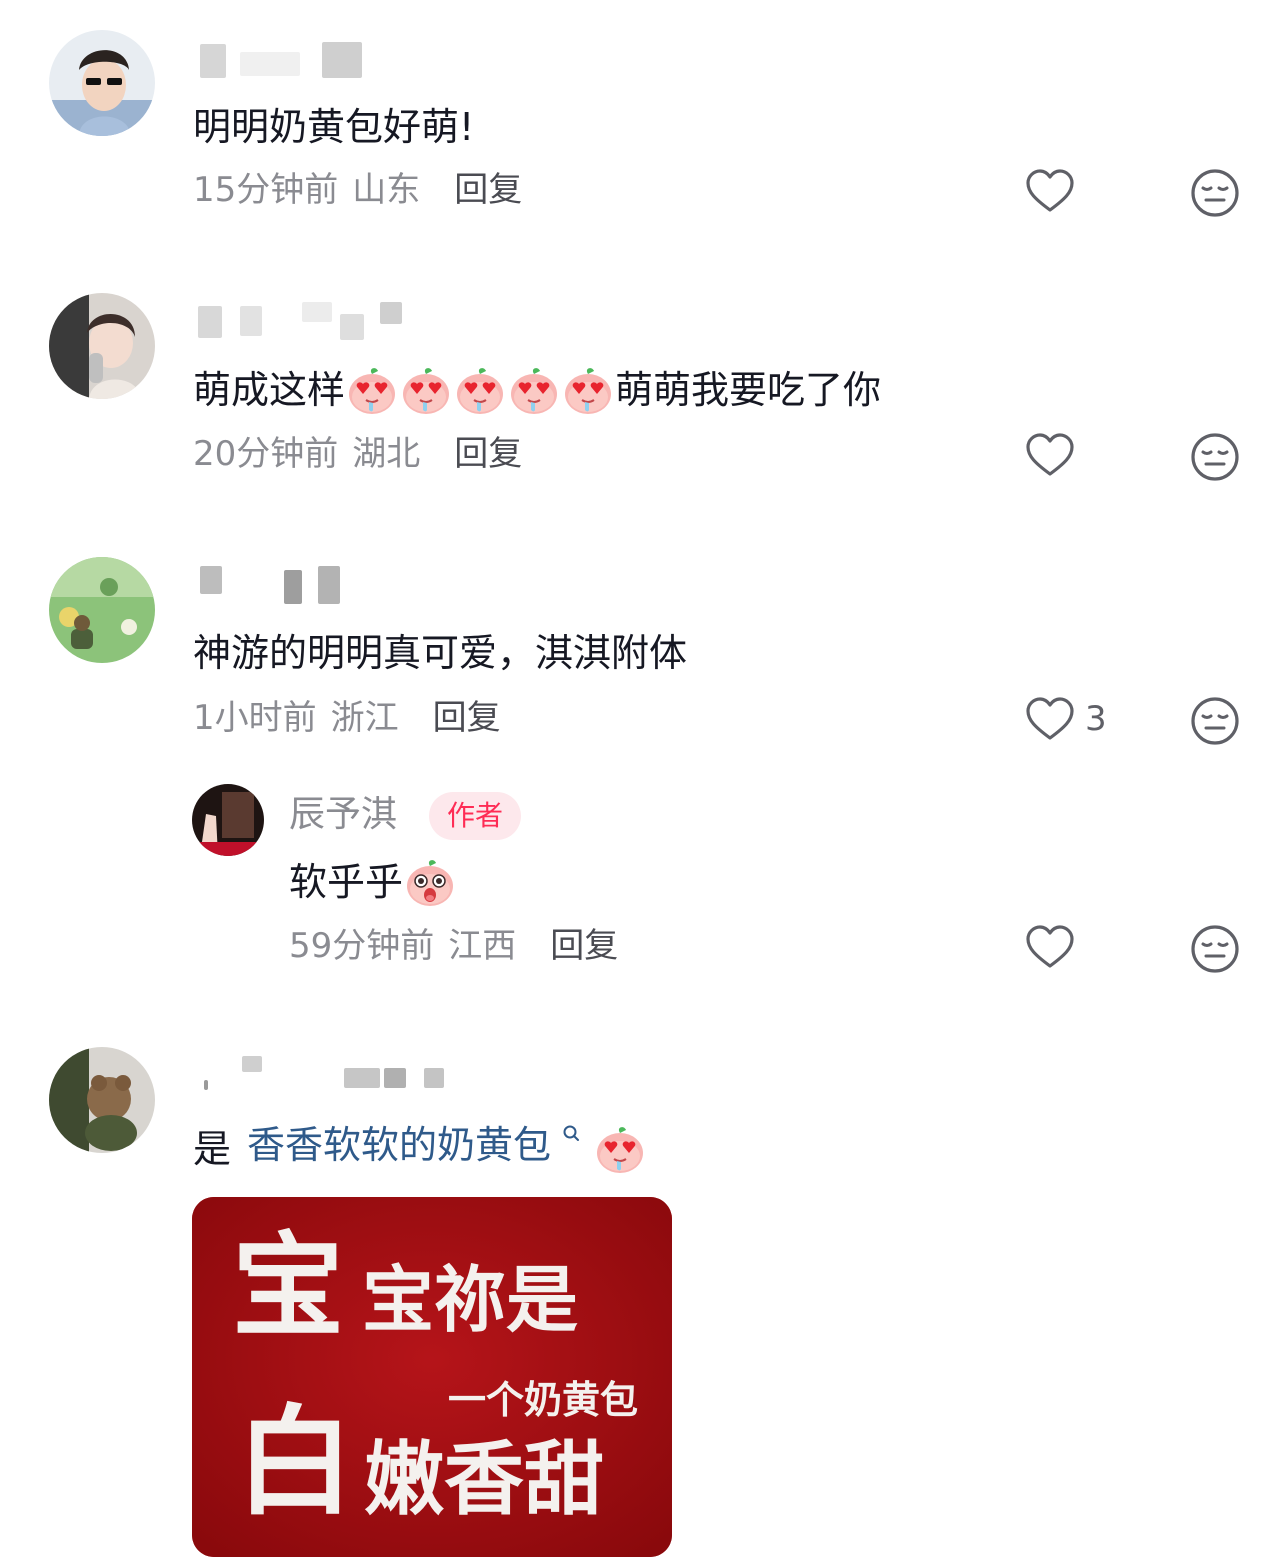 Image resolution: width=1262 pixels, height=1559 pixels. I want to click on search-link-text: 香香软软的奶黄包, so click(399, 1145).